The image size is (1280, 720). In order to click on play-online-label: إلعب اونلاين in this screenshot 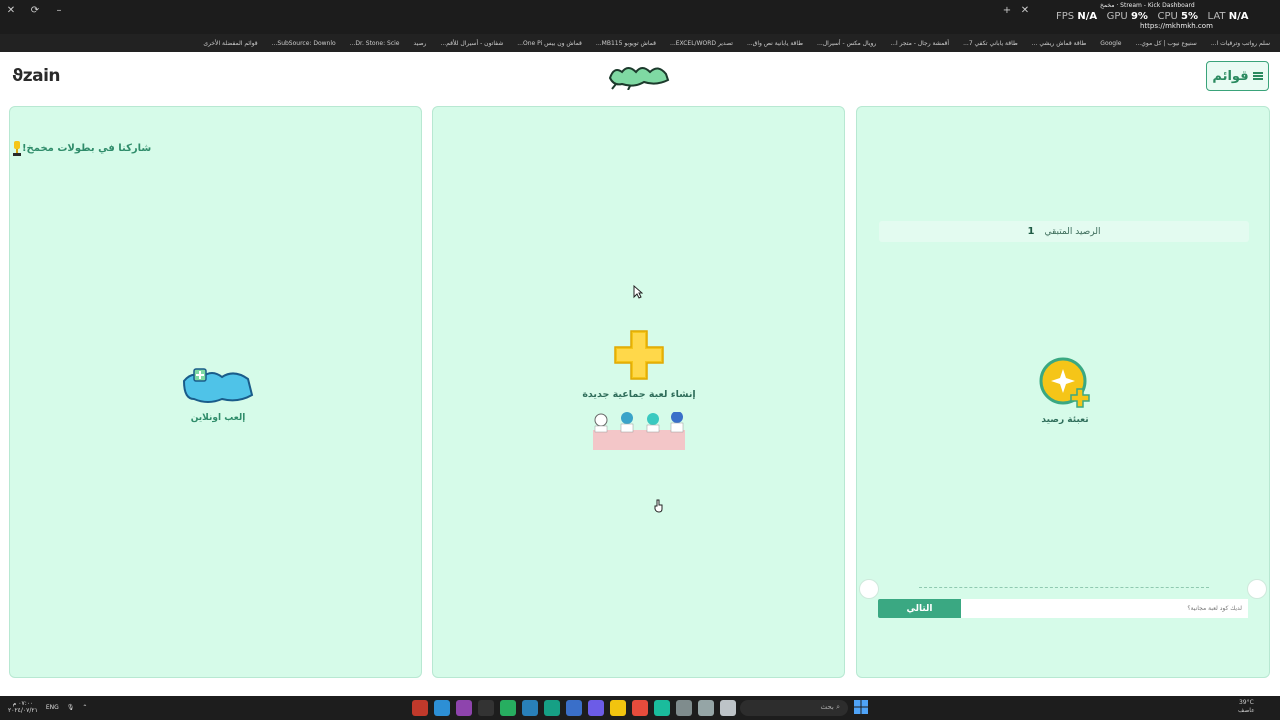, I will do `click(218, 418)`.